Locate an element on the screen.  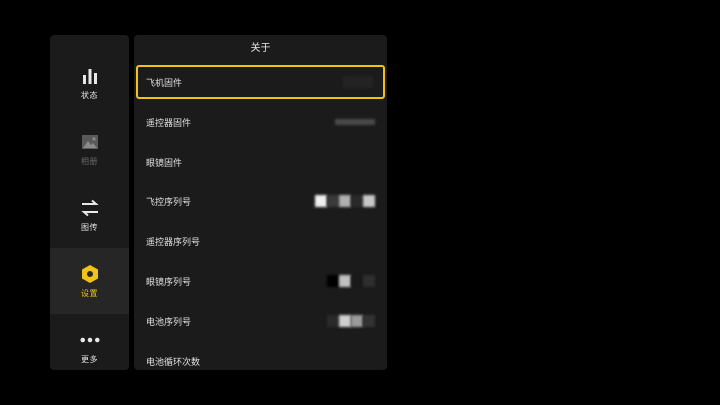
row-remote-firmware: 遥控器固件 is located at coordinates (260, 122).